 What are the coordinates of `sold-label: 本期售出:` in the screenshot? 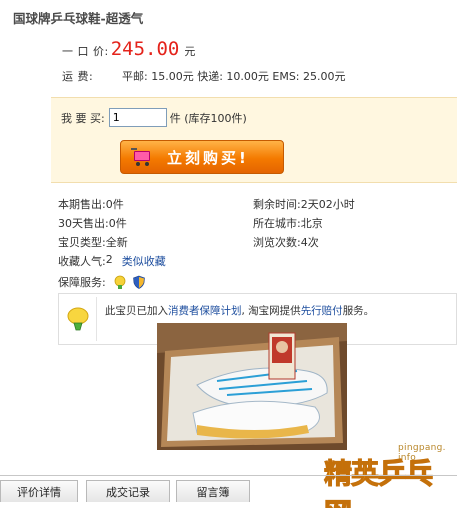 It's located at (82, 204).